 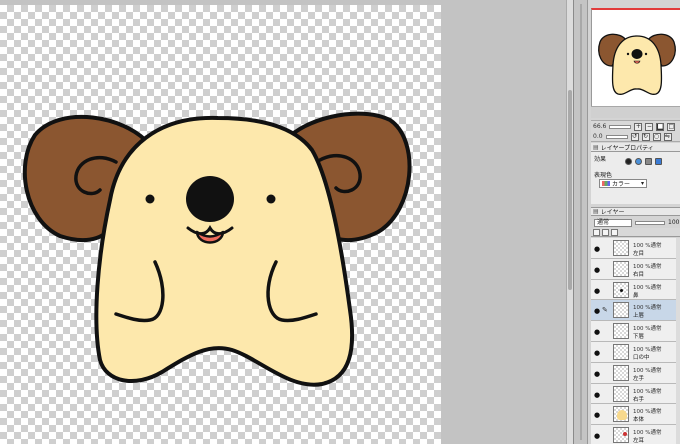 I want to click on layer-name: 左目, so click(x=639, y=254).